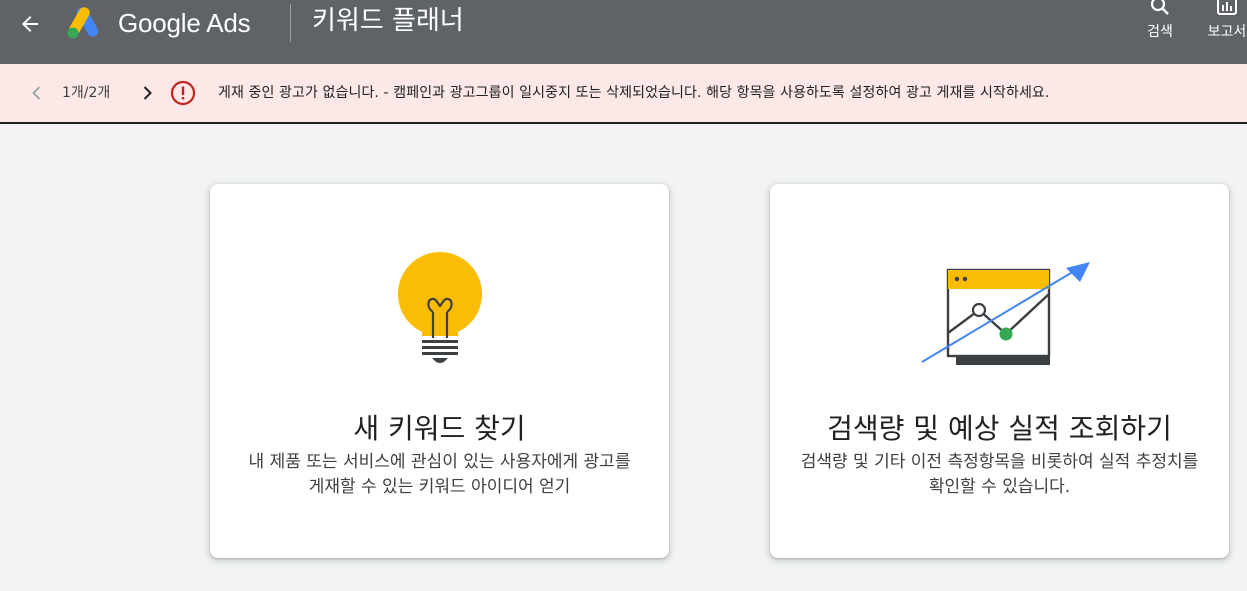 The image size is (1247, 591). What do you see at coordinates (1227, 32) in the screenshot?
I see `reports-label: 보고서` at bounding box center [1227, 32].